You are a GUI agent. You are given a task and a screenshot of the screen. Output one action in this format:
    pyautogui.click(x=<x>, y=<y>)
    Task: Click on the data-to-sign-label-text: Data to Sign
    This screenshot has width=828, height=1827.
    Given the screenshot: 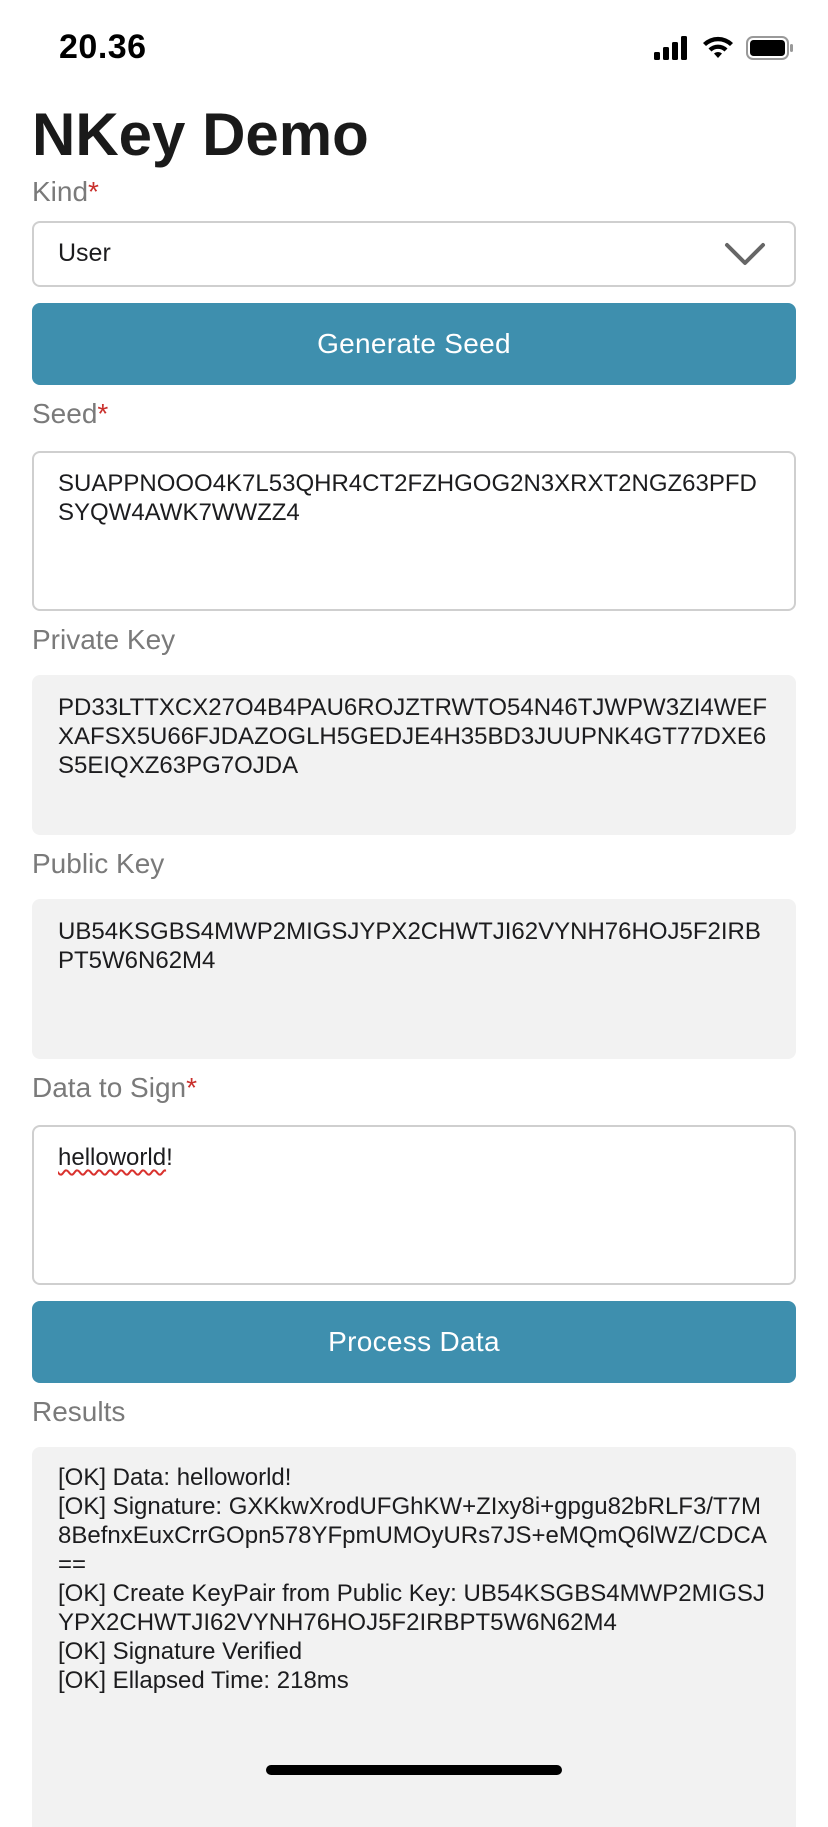 What is the action you would take?
    pyautogui.click(x=109, y=1087)
    